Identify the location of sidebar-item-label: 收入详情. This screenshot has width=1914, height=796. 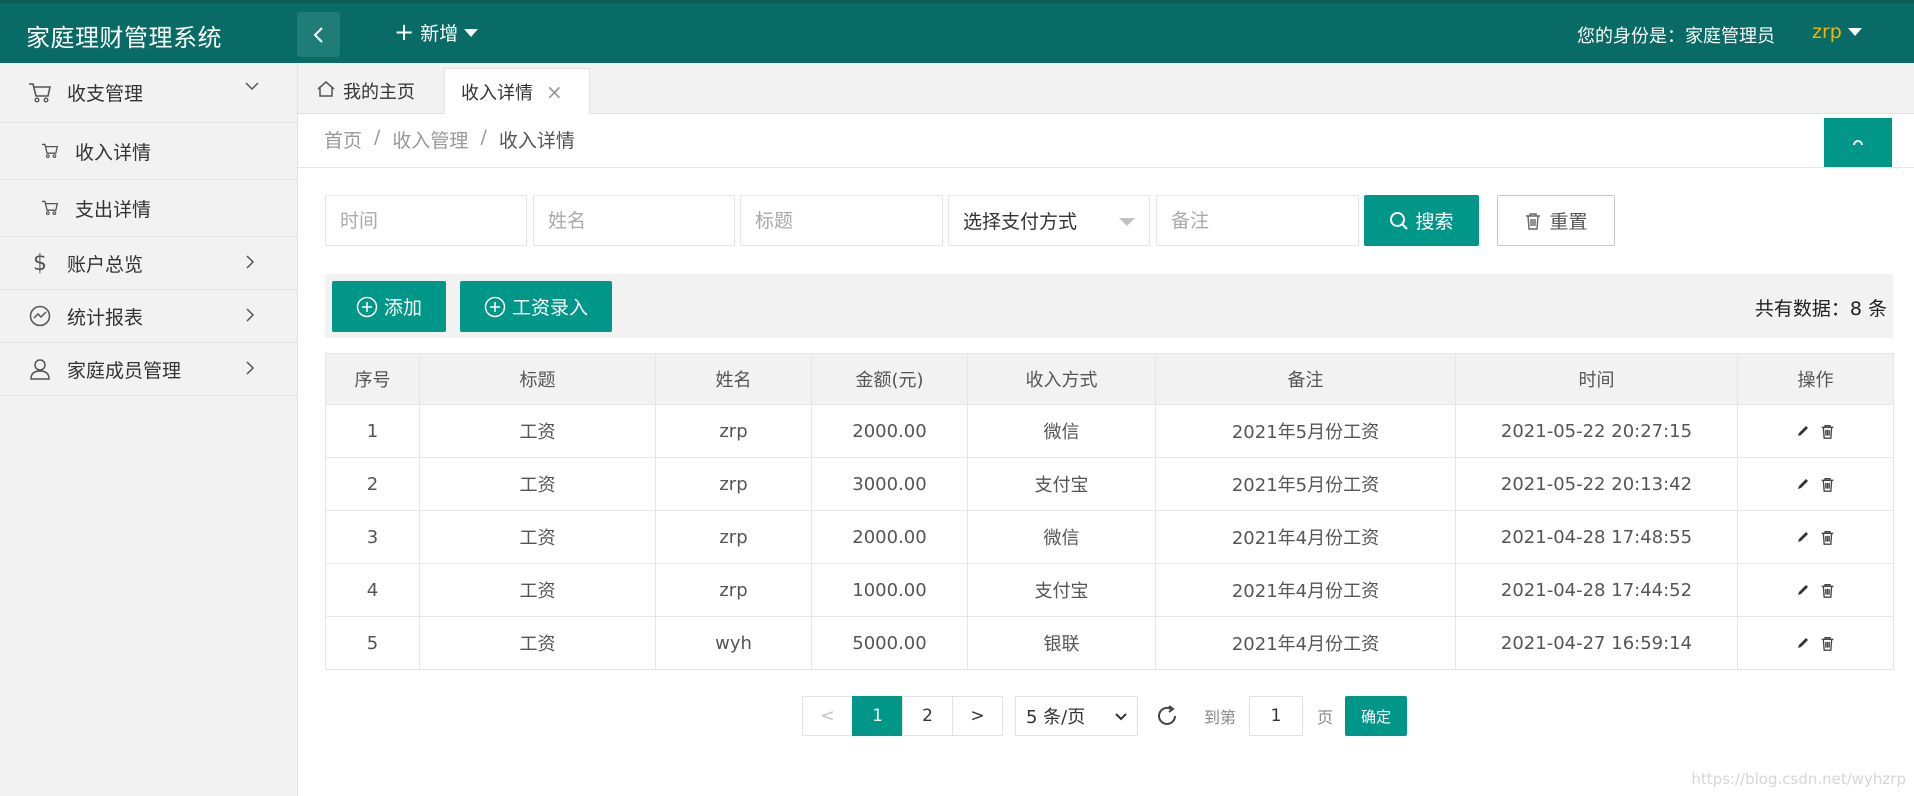
(113, 152).